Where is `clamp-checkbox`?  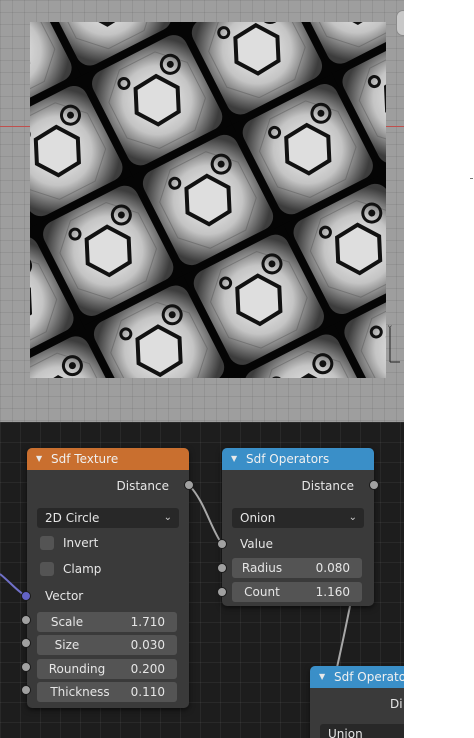
clamp-checkbox is located at coordinates (47, 569).